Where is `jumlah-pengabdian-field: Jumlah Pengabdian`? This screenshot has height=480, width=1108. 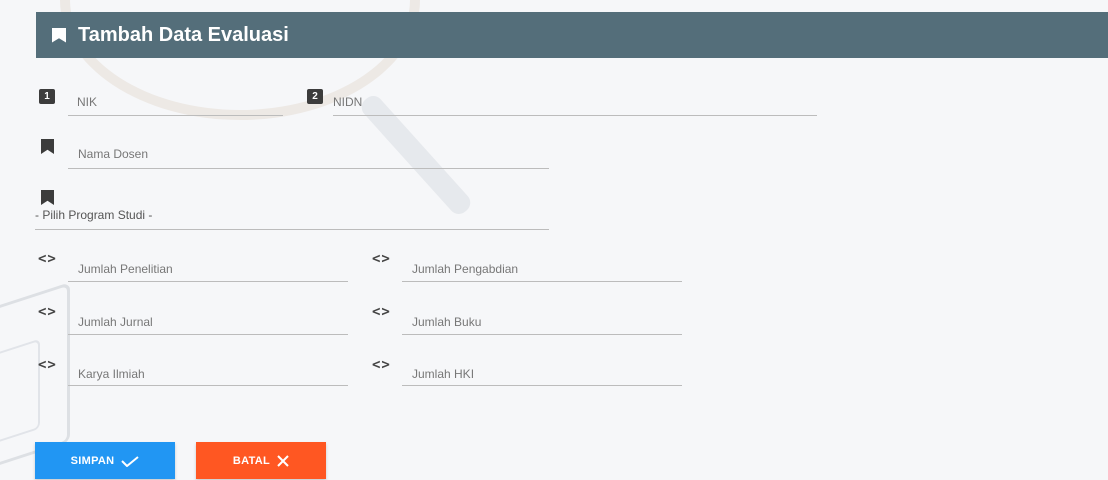 jumlah-pengabdian-field: Jumlah Pengabdian is located at coordinates (542, 267).